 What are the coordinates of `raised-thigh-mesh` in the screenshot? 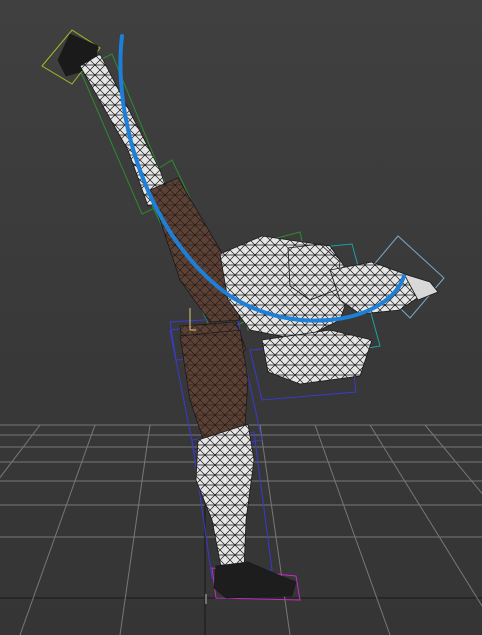 It's located at (195, 250).